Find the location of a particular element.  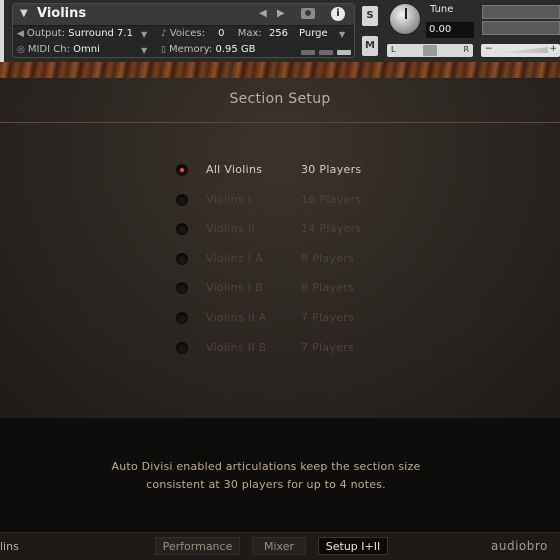

brand-logo: audiobro is located at coordinates (519, 546).